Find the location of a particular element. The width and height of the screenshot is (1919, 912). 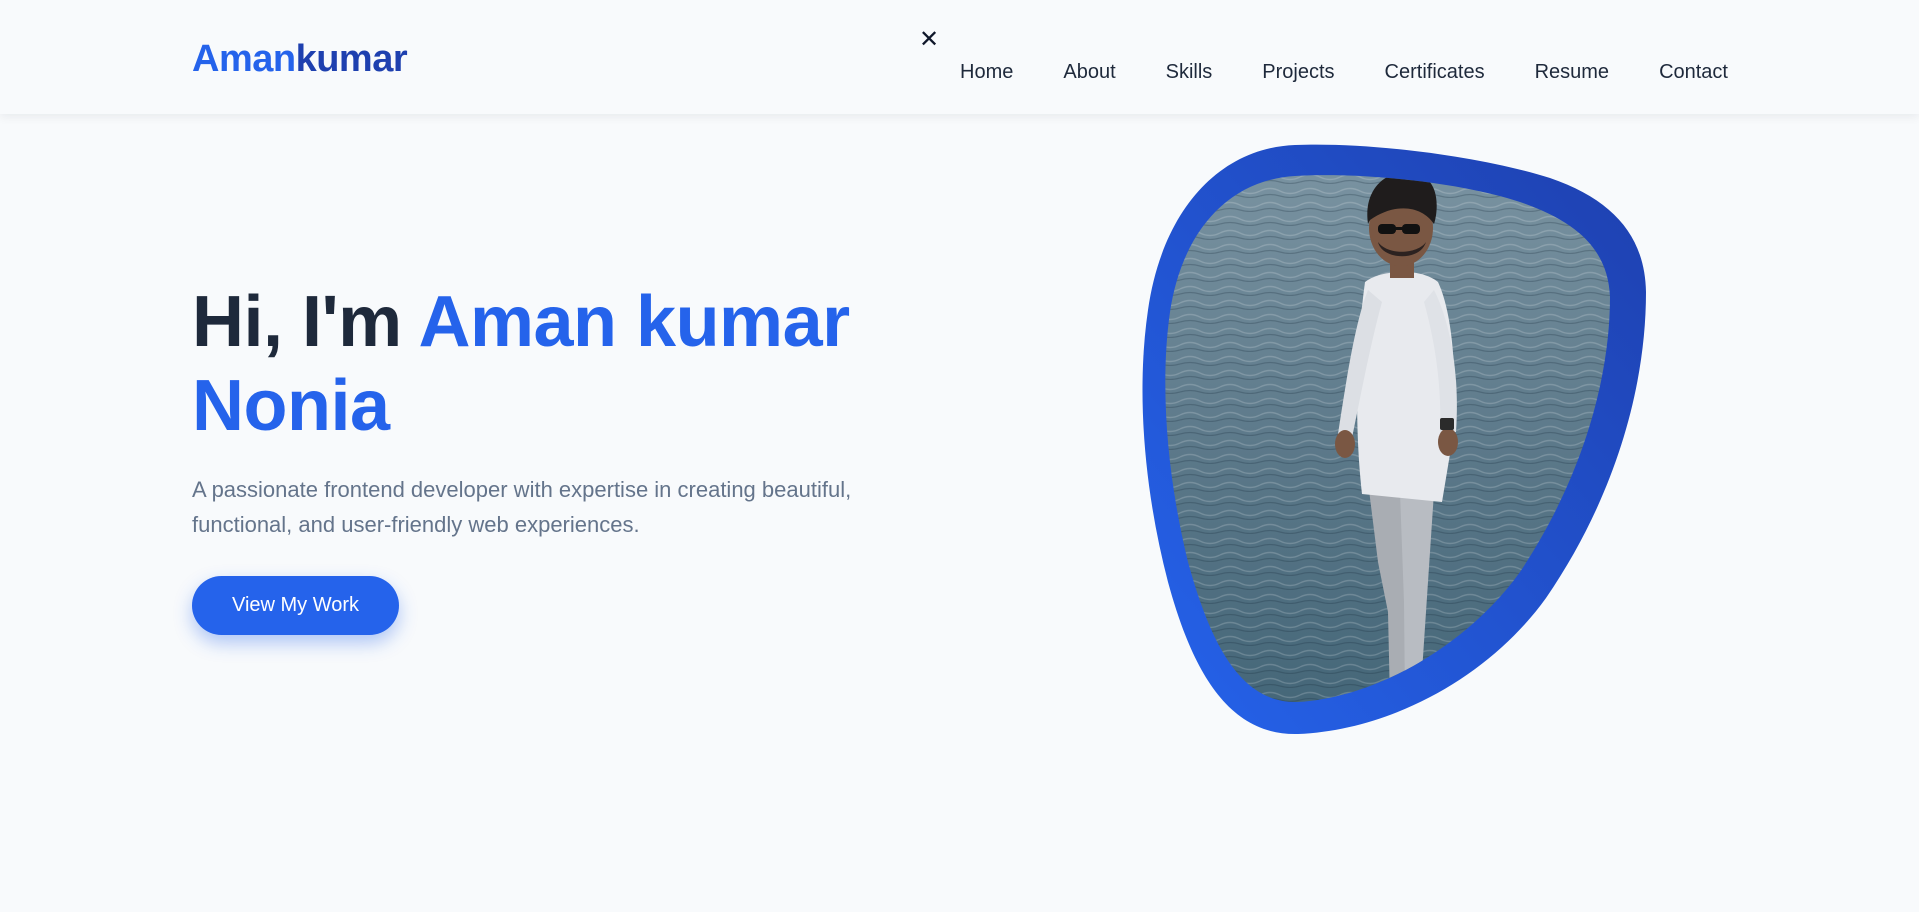

nav-link-certificates: Certificates is located at coordinates (1435, 72).